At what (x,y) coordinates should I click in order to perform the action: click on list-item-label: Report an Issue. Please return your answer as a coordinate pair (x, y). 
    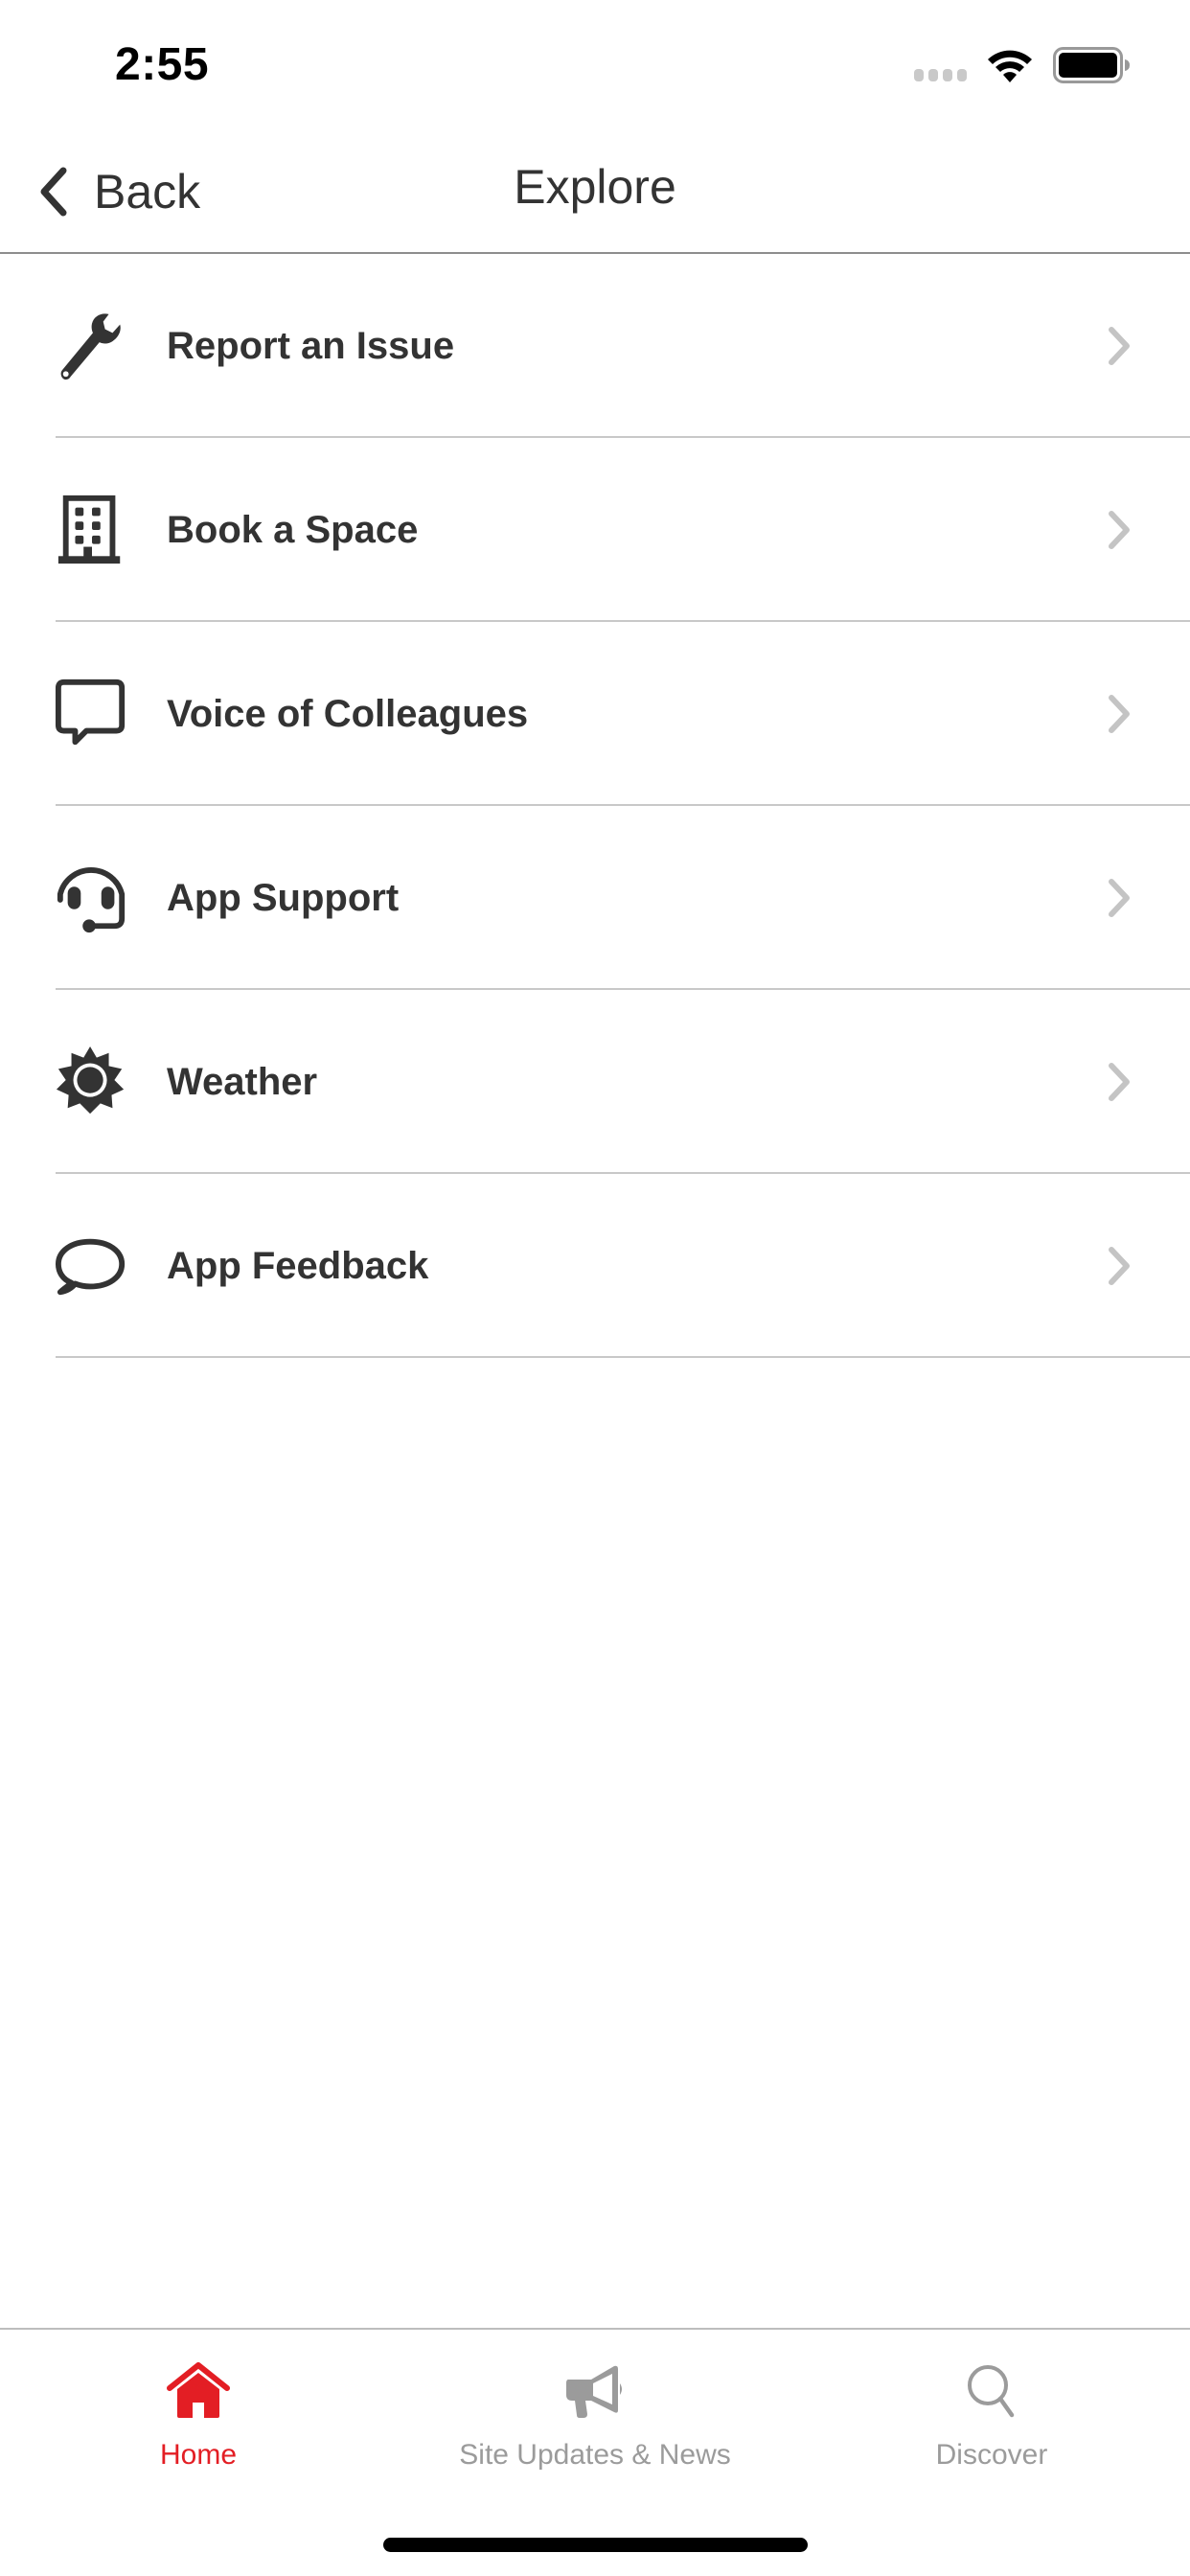
    Looking at the image, I should click on (311, 345).